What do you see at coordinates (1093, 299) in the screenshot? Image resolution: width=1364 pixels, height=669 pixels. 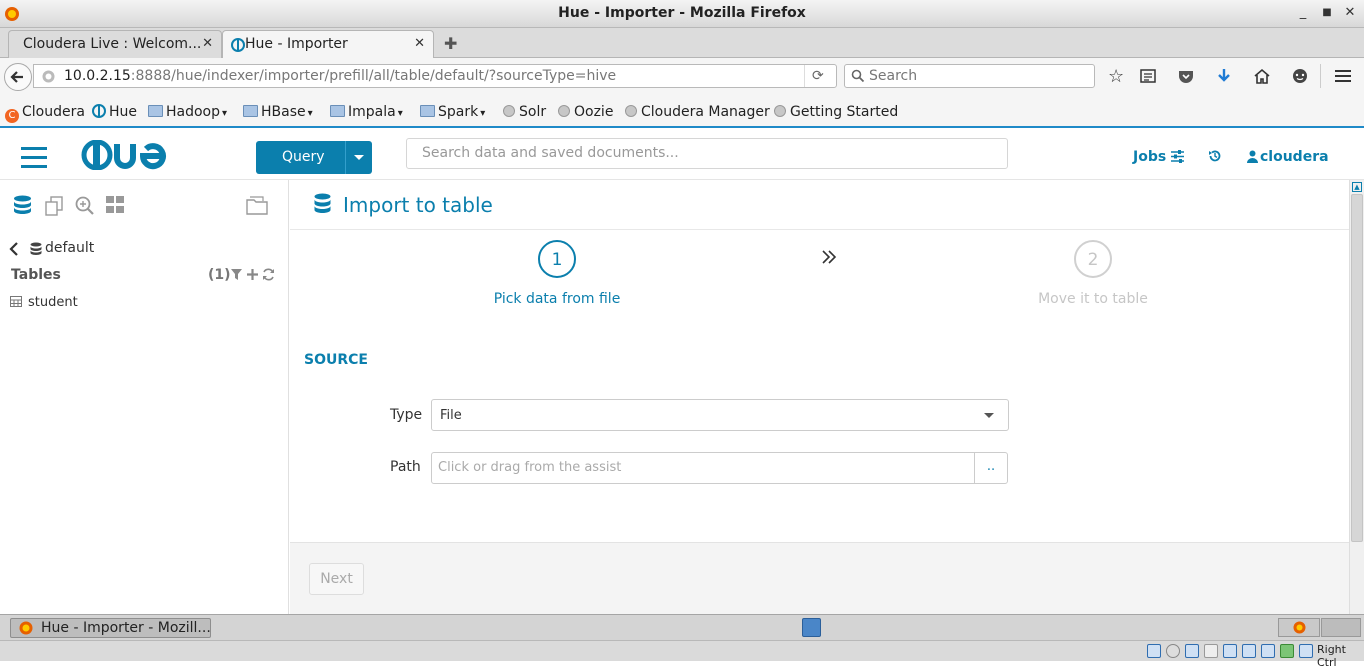 I see `step-2-label: Move it to table` at bounding box center [1093, 299].